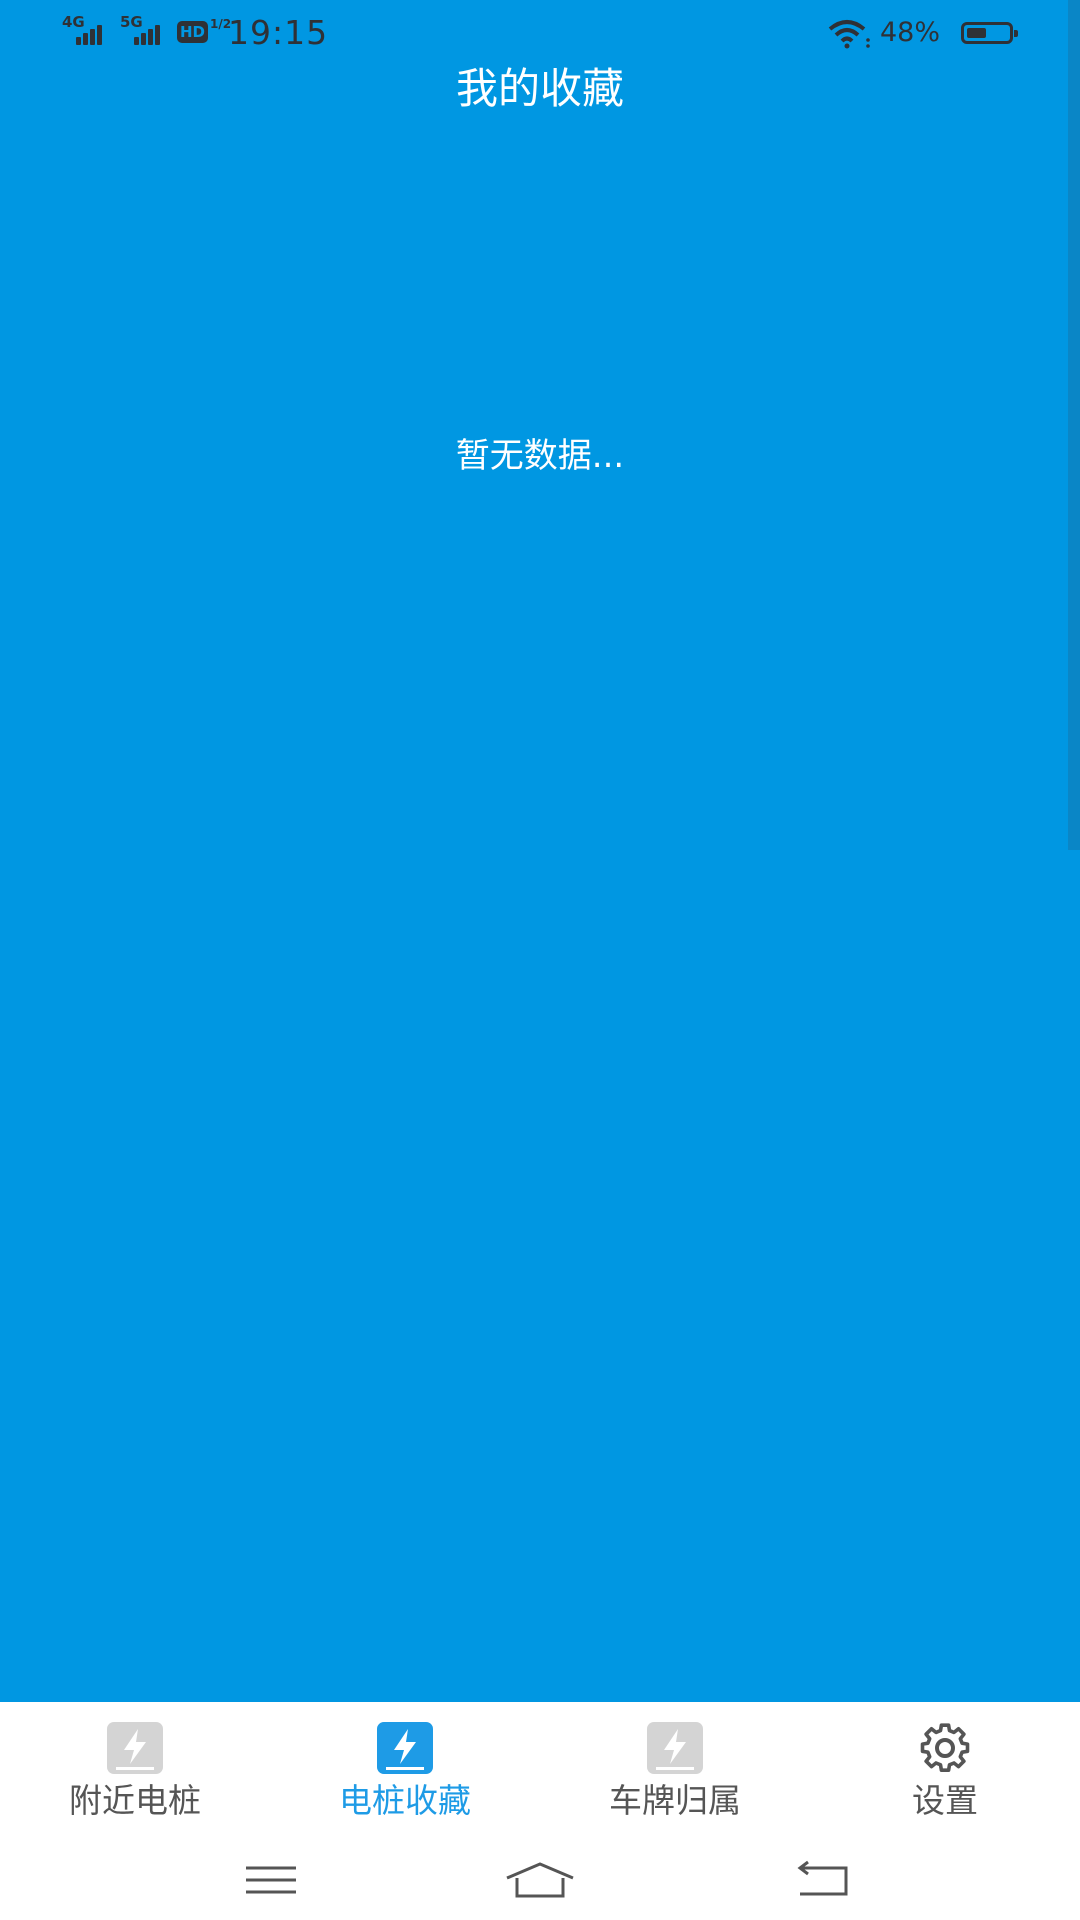  Describe the element at coordinates (87, 30) in the screenshot. I see `signal-icon: 4G` at that location.